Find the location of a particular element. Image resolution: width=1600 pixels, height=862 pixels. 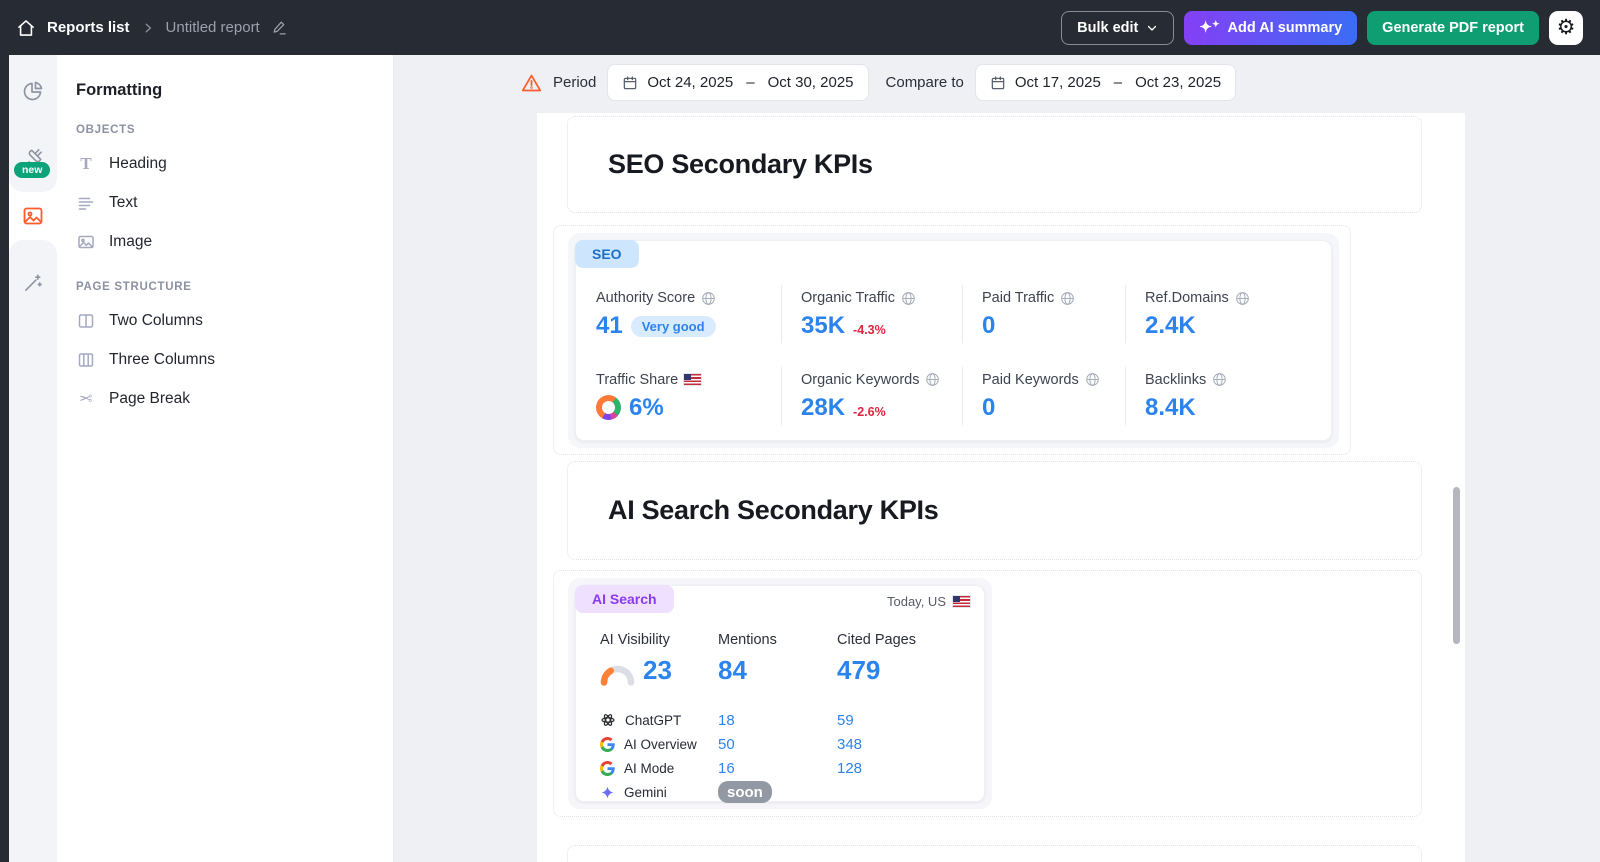

sidebar-item-label: Image is located at coordinates (131, 241).